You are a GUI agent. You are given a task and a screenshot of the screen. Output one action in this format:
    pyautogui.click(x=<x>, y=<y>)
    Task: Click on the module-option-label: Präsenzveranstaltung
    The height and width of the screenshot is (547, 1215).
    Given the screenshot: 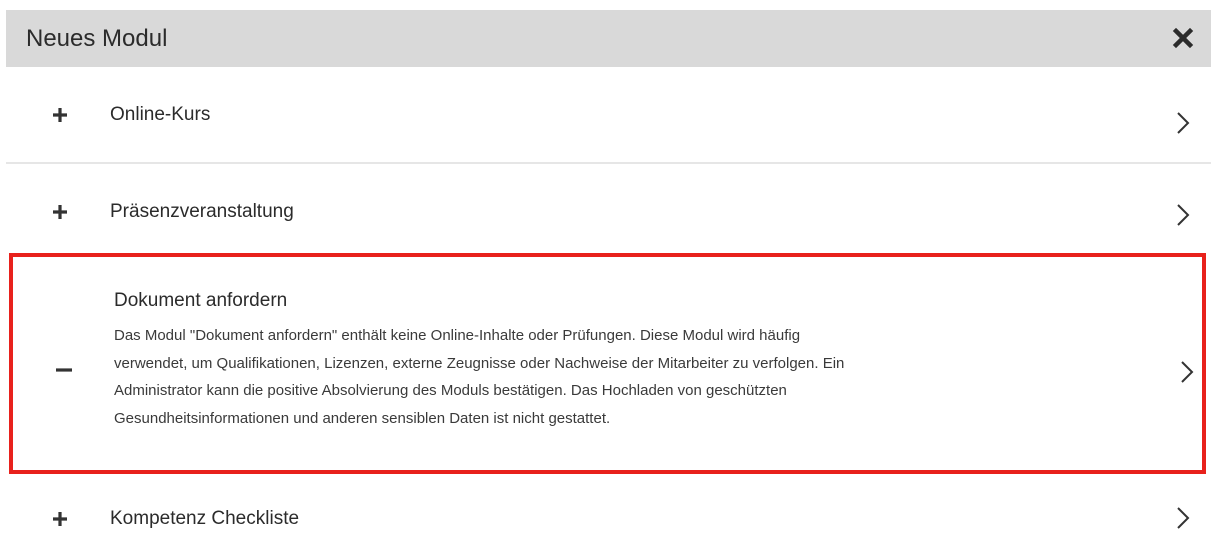 What is the action you would take?
    pyautogui.click(x=202, y=211)
    